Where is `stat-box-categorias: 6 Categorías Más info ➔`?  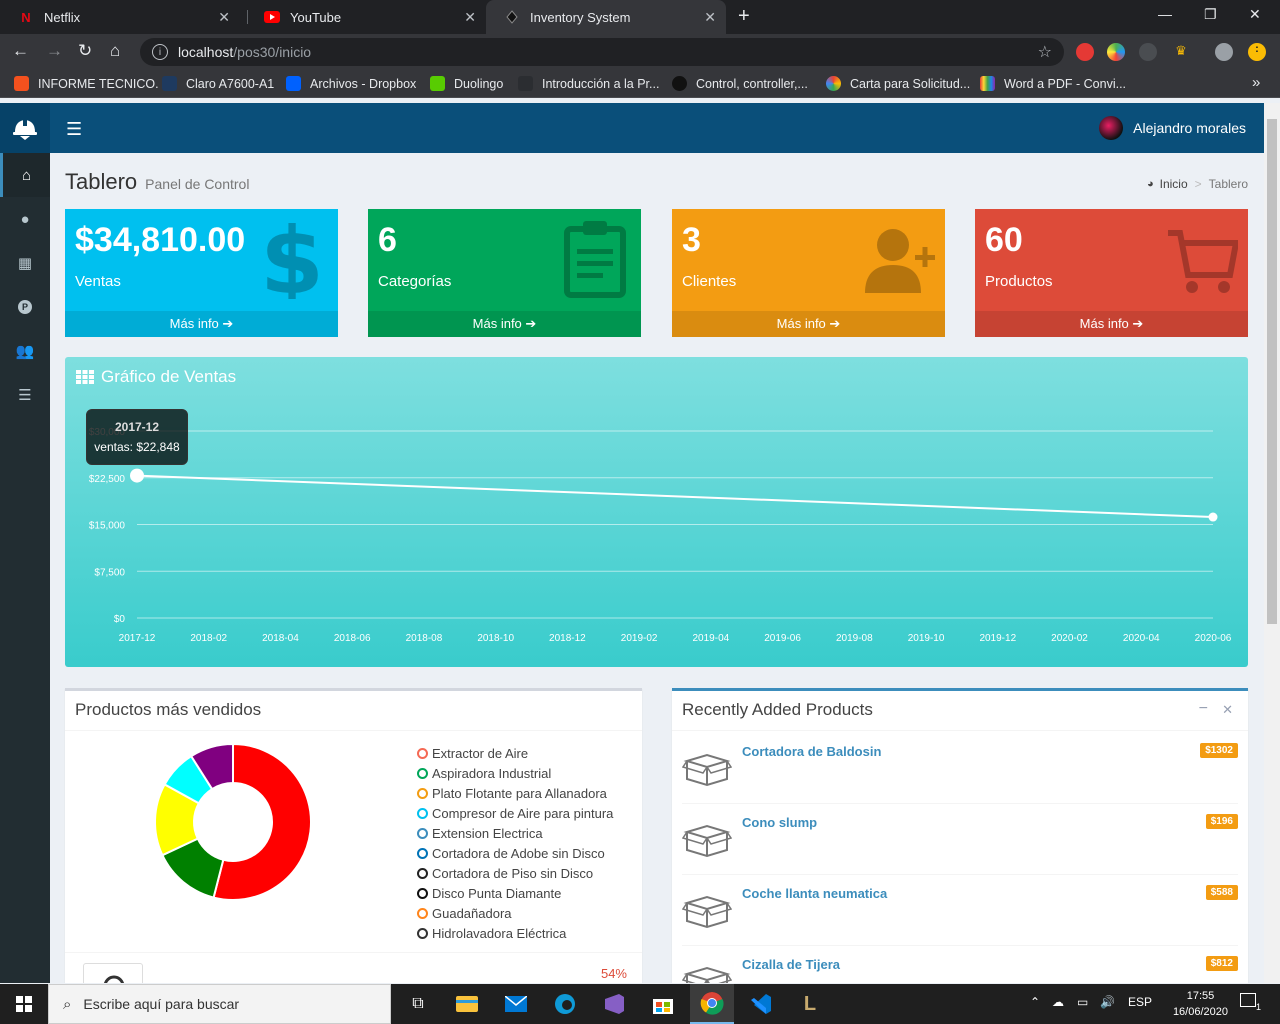
stat-box-categorias: 6 Categorías Más info ➔ is located at coordinates (504, 273).